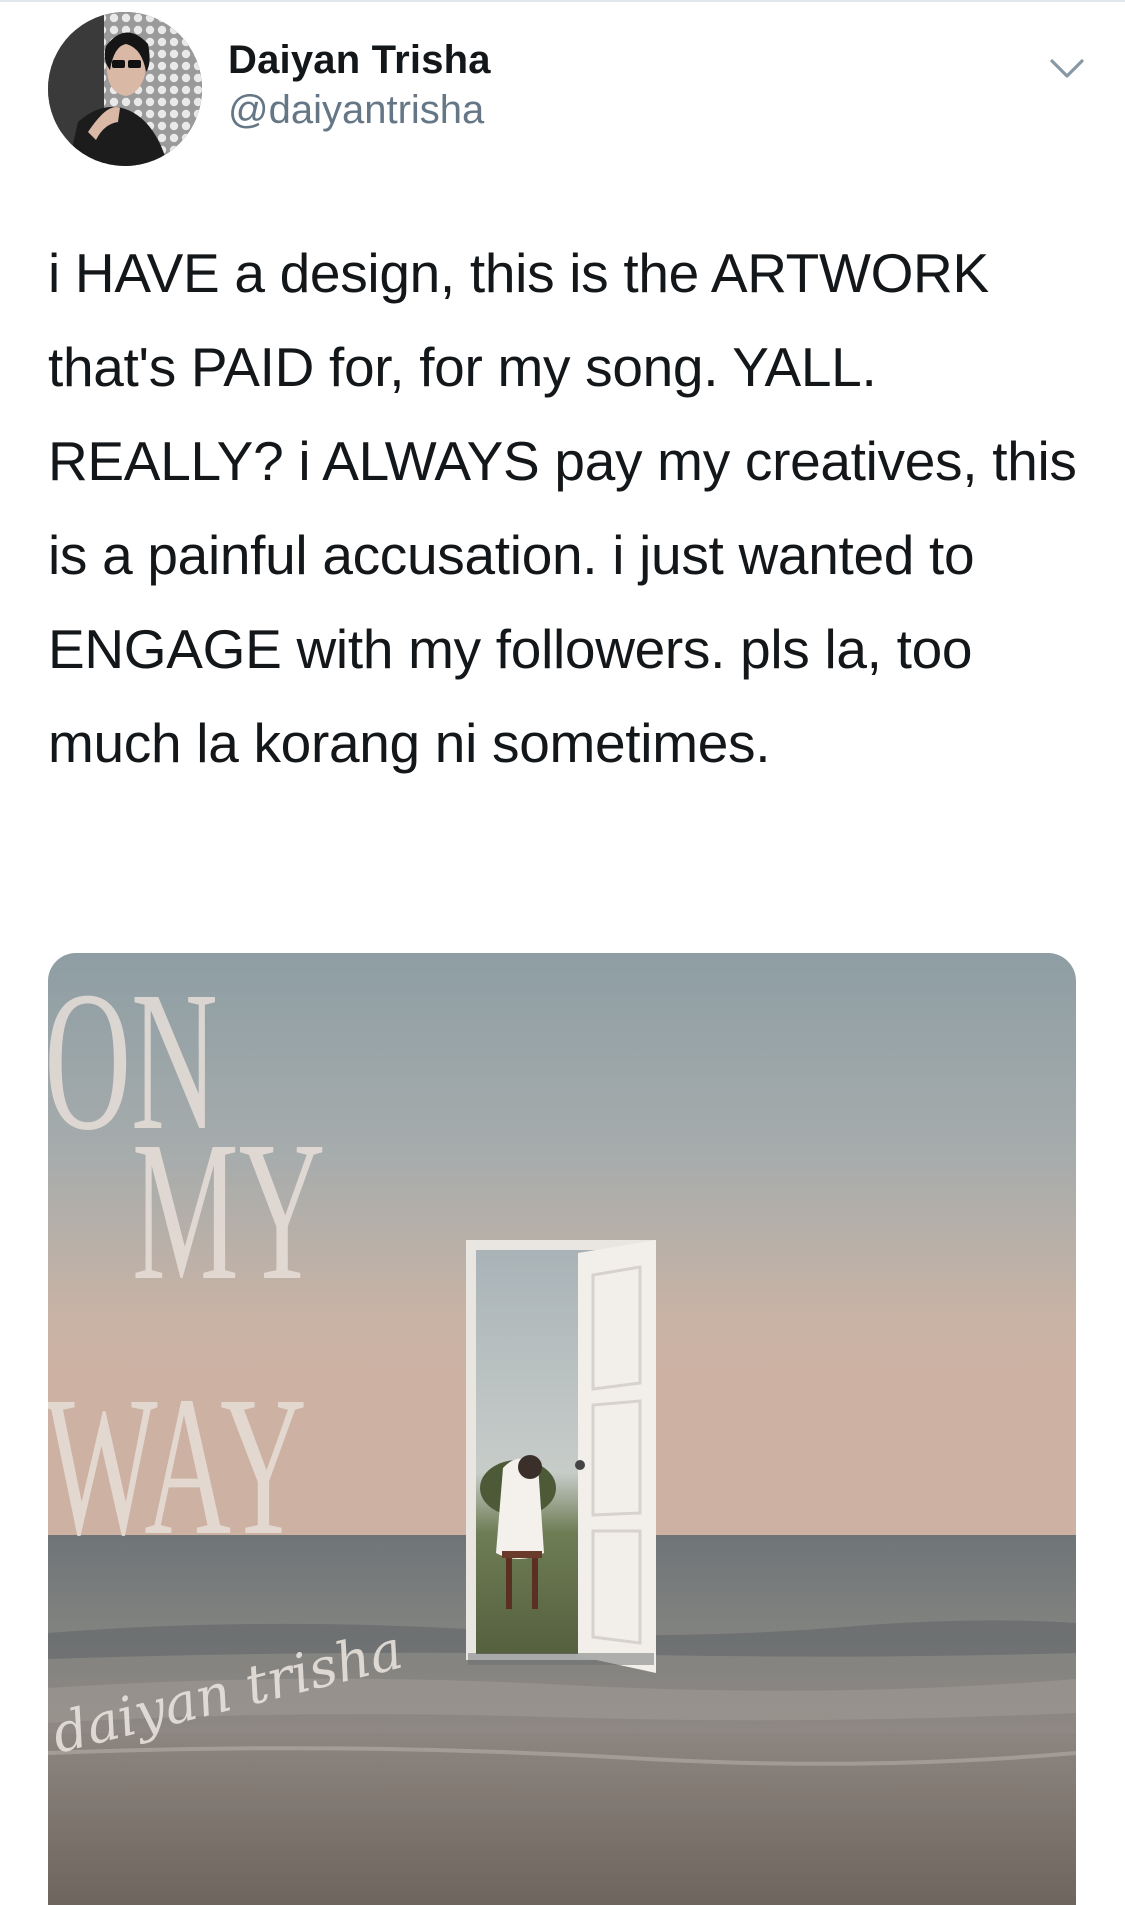 This screenshot has height=1905, width=1125. Describe the element at coordinates (359, 60) in the screenshot. I see `author-display-name: Daiyan Trisha` at that location.